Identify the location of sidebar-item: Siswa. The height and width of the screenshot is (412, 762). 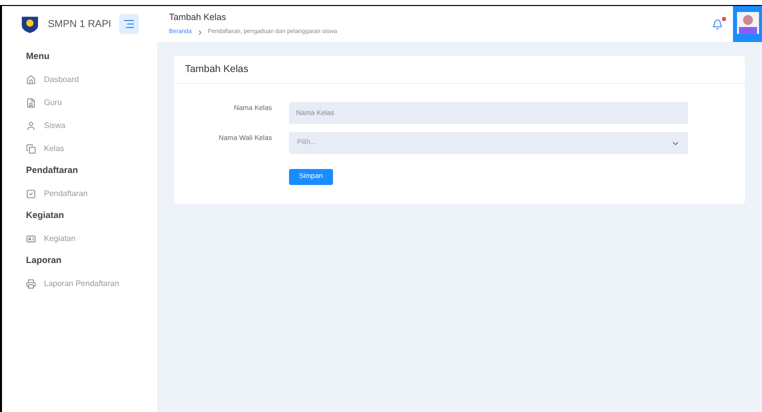
(79, 125).